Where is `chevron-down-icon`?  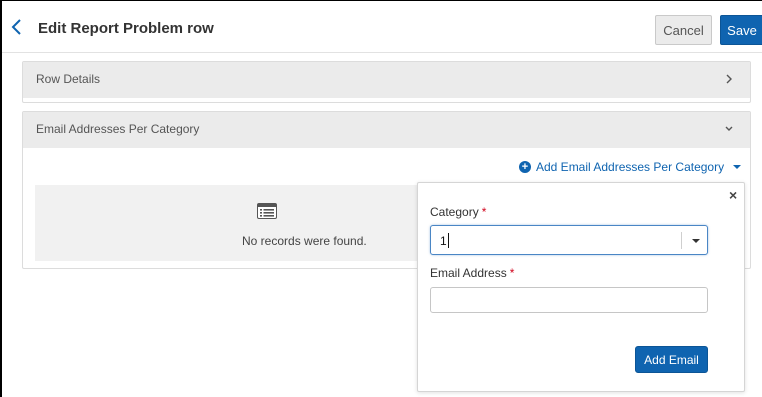 chevron-down-icon is located at coordinates (729, 128).